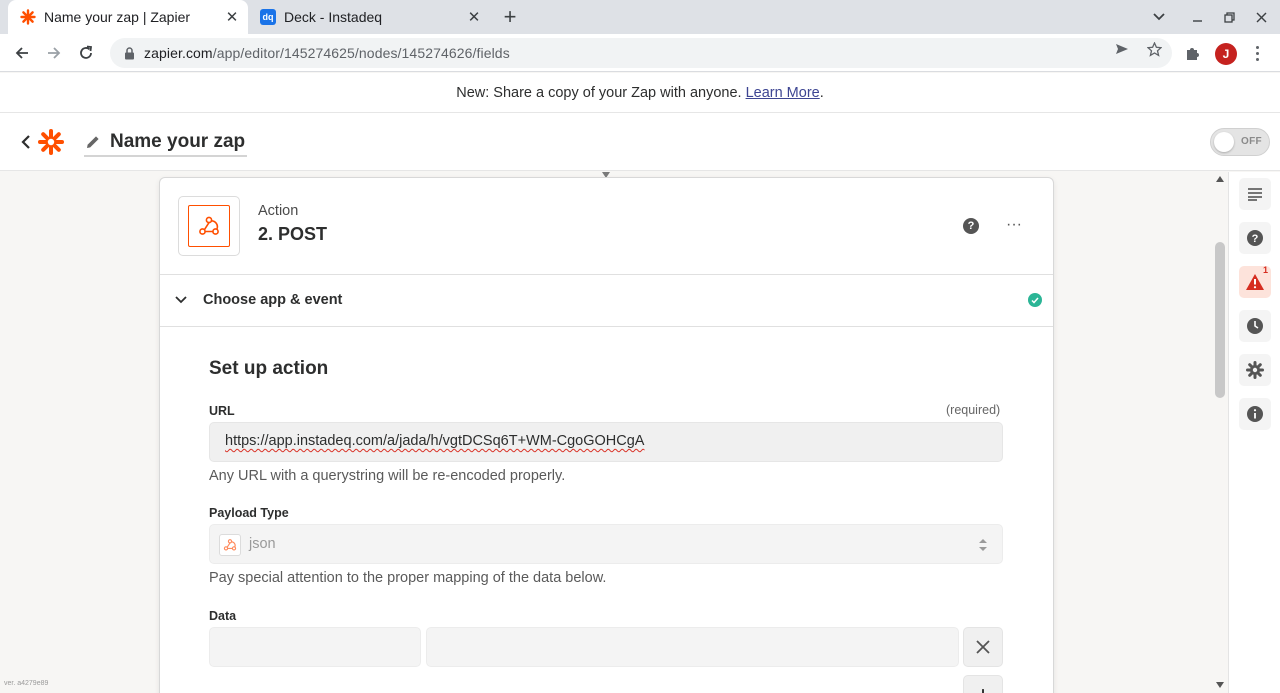 The image size is (1280, 693). Describe the element at coordinates (606, 301) in the screenshot. I see `choose-app-section: Choose app & event` at that location.